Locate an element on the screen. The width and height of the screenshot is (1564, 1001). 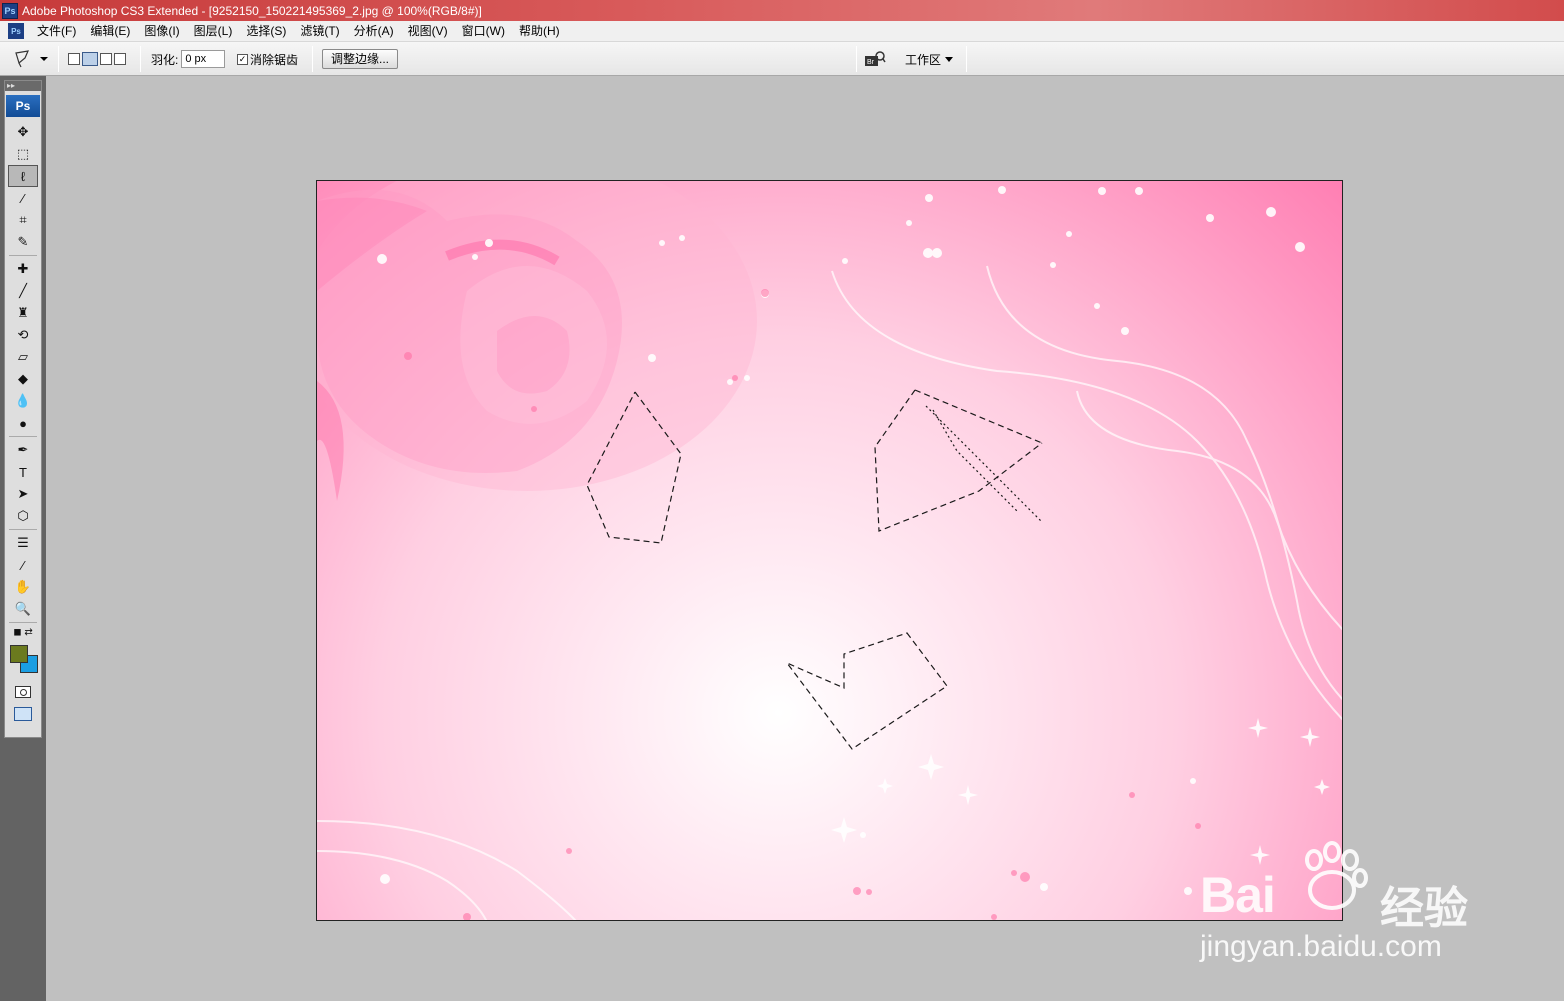
path-selection-tool-icon: ➤ is located at coordinates (23, 494).